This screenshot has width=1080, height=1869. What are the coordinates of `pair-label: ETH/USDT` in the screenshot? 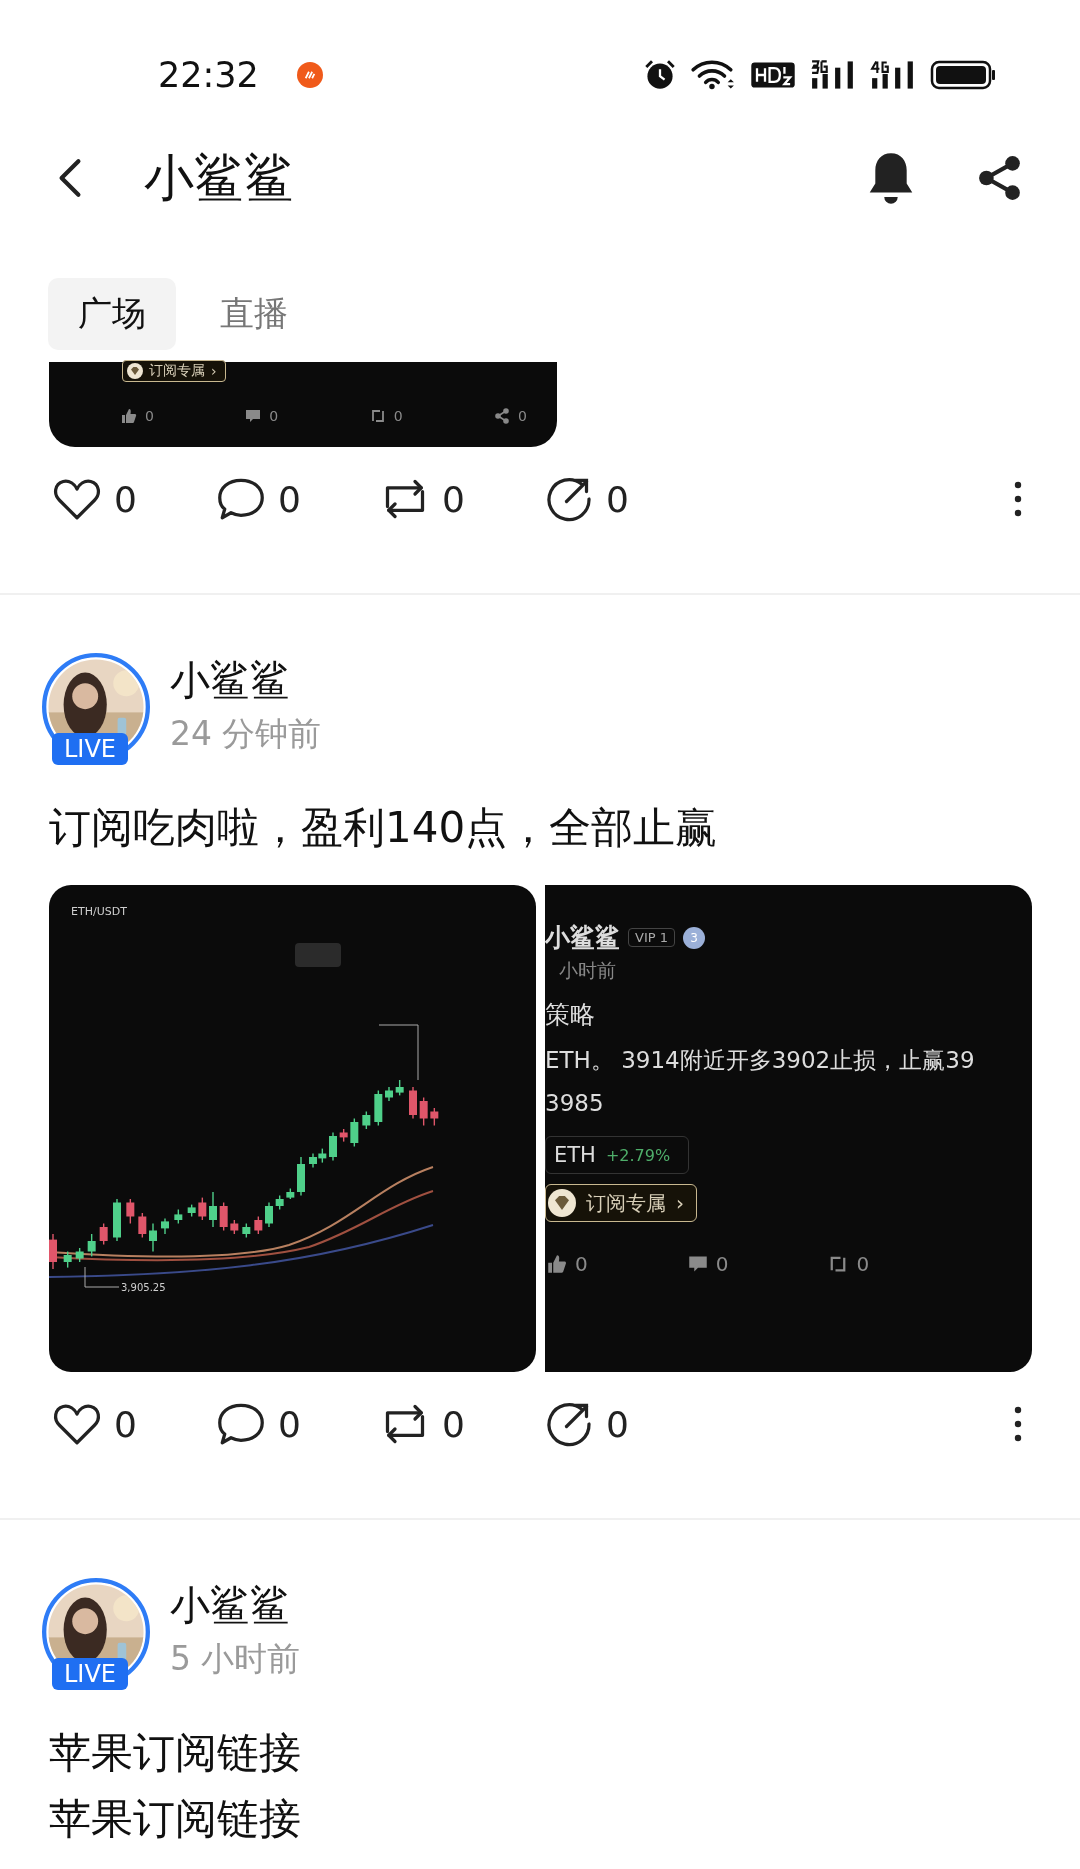 It's located at (99, 911).